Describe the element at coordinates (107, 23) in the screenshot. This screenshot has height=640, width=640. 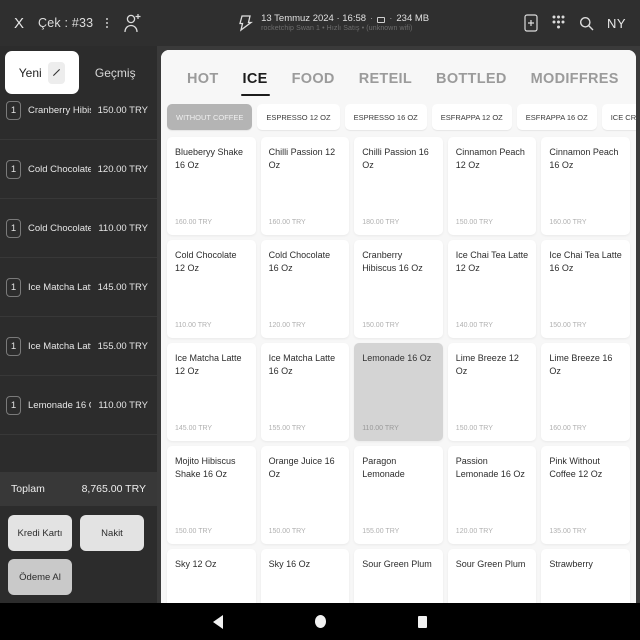
I see `kebab-menu-icon` at that location.